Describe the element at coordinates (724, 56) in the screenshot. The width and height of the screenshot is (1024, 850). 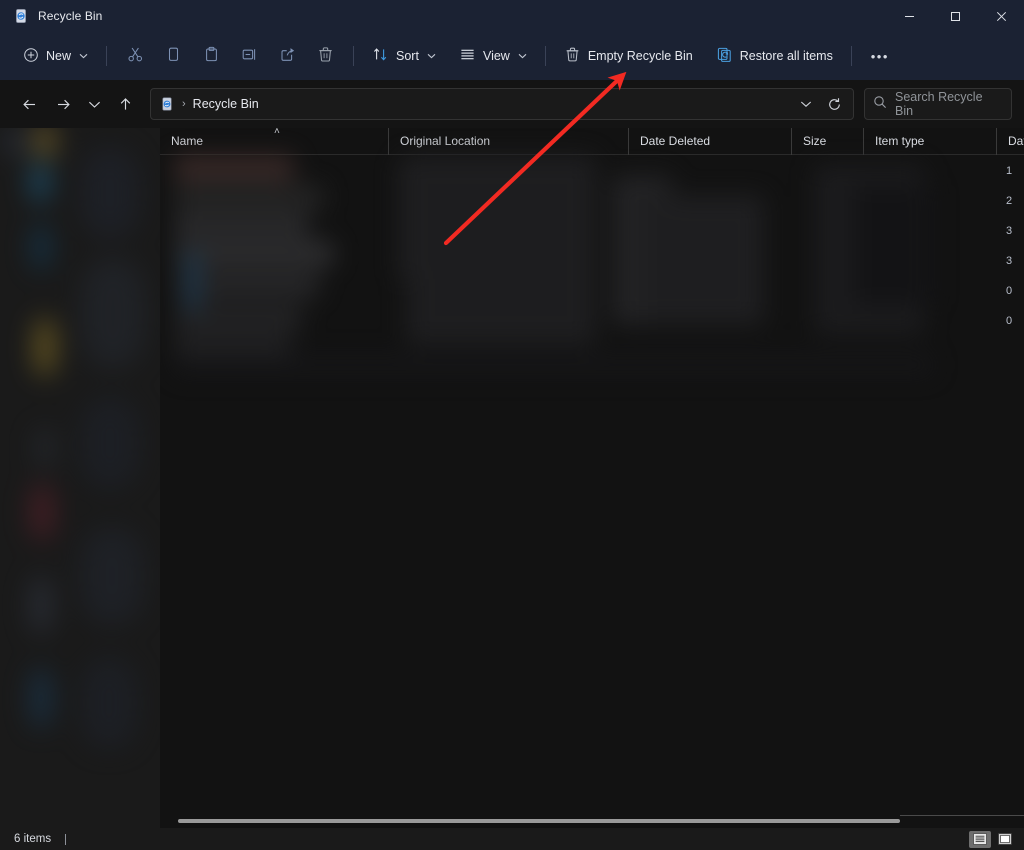
I see `restore-icon` at that location.